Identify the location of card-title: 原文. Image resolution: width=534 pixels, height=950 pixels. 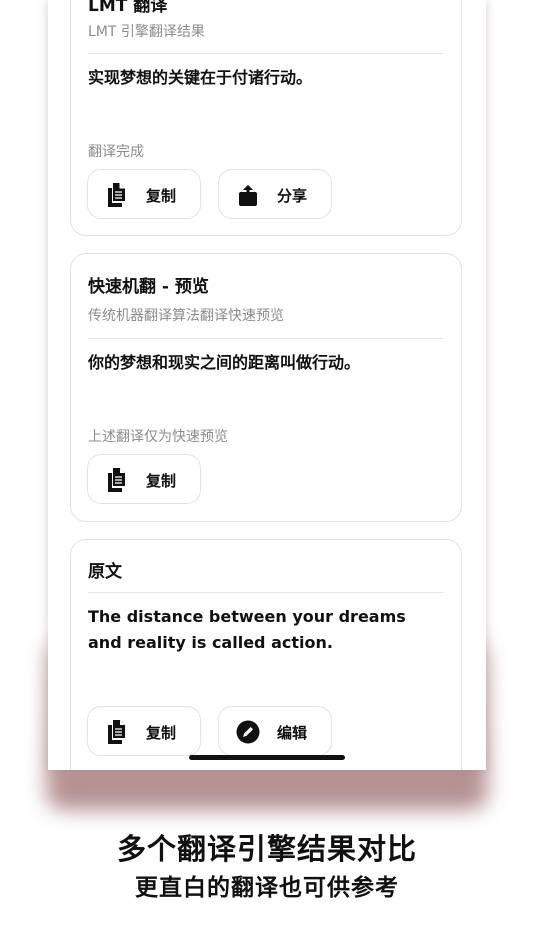
(105, 572).